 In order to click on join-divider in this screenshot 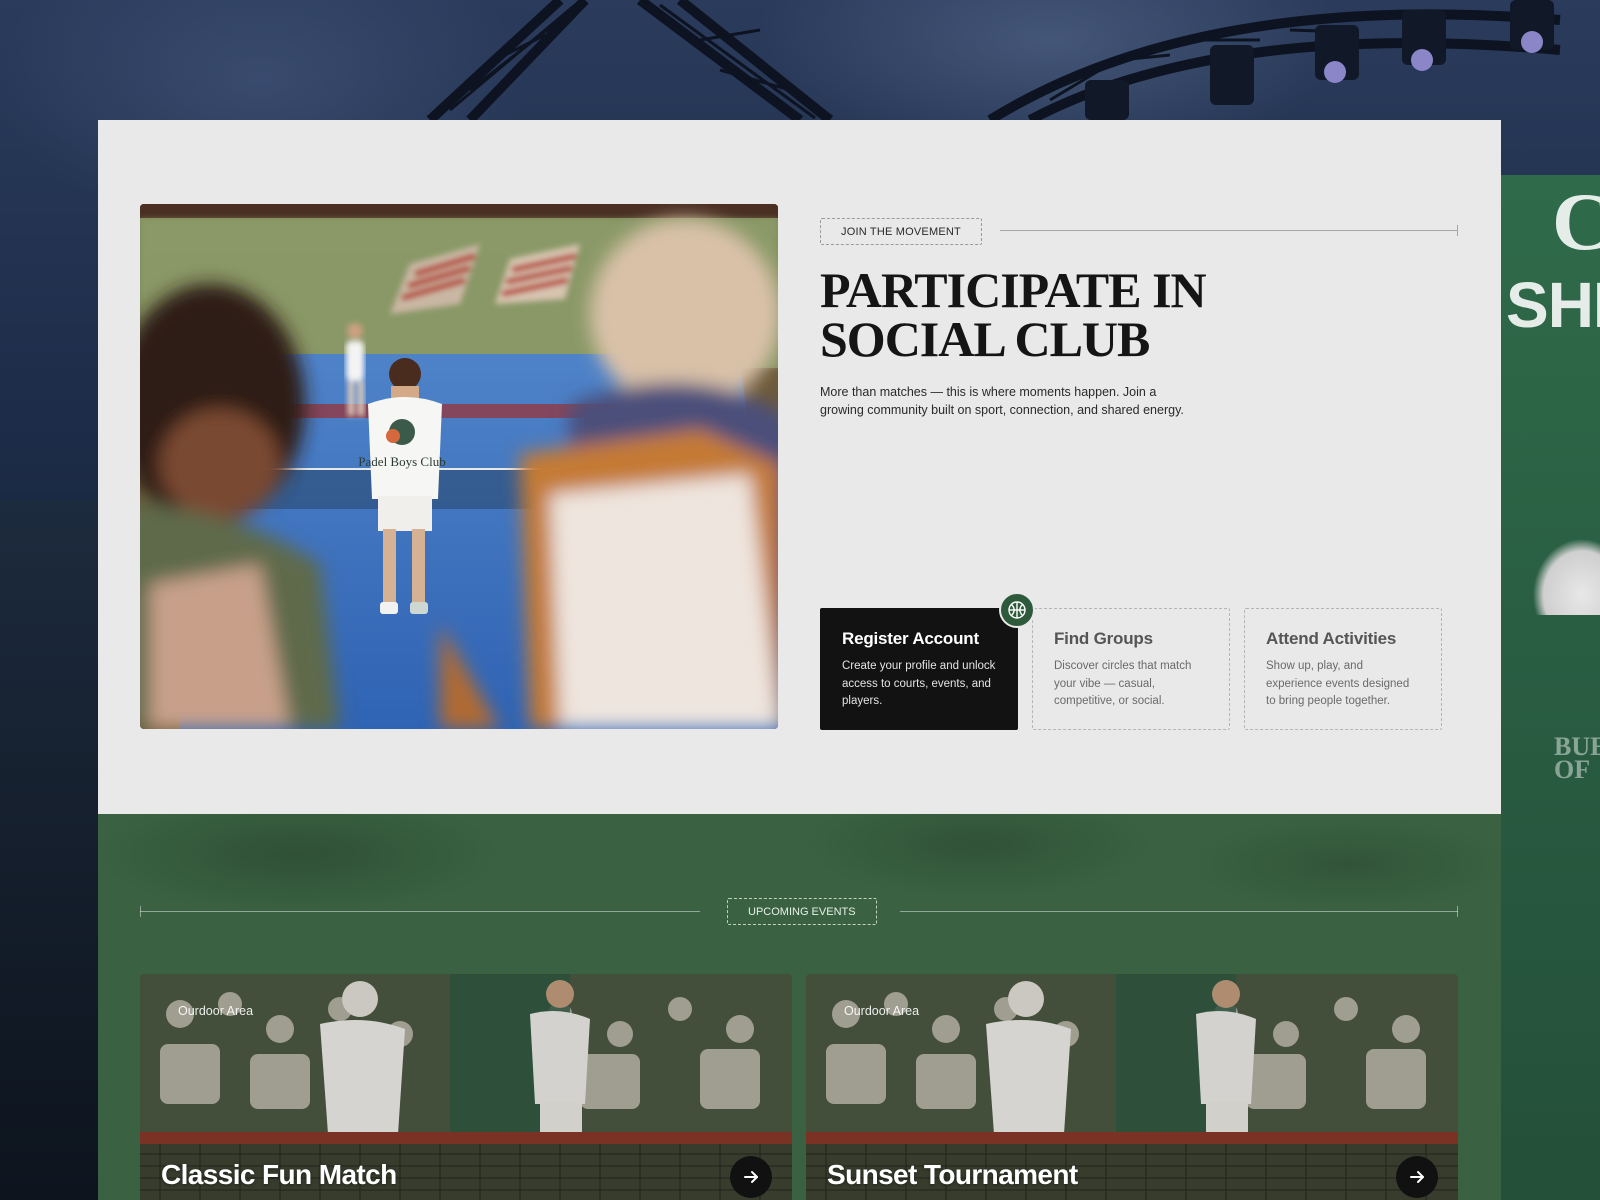, I will do `click(1229, 230)`.